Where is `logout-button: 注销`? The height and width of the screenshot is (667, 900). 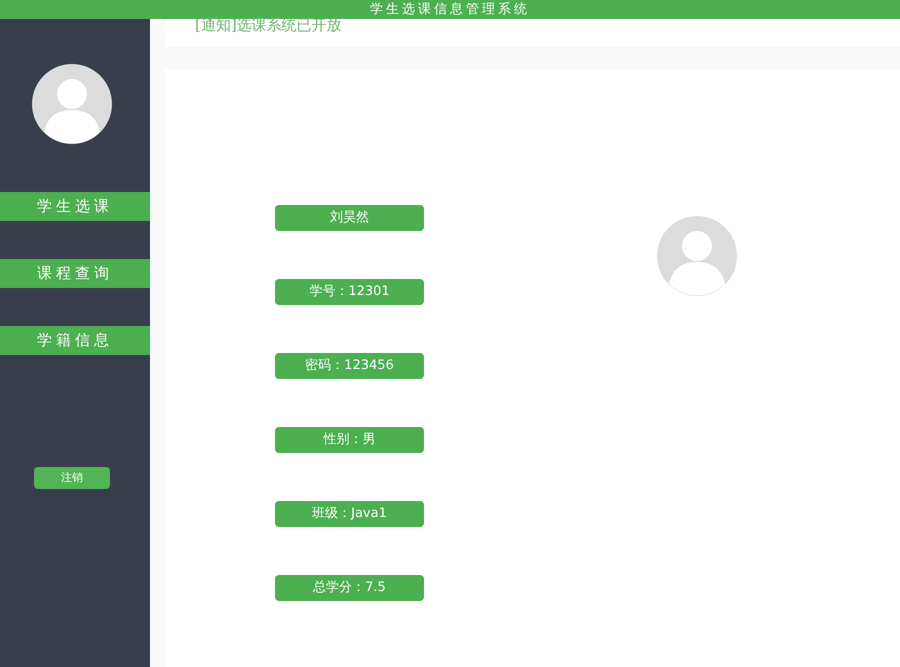 logout-button: 注销 is located at coordinates (72, 478).